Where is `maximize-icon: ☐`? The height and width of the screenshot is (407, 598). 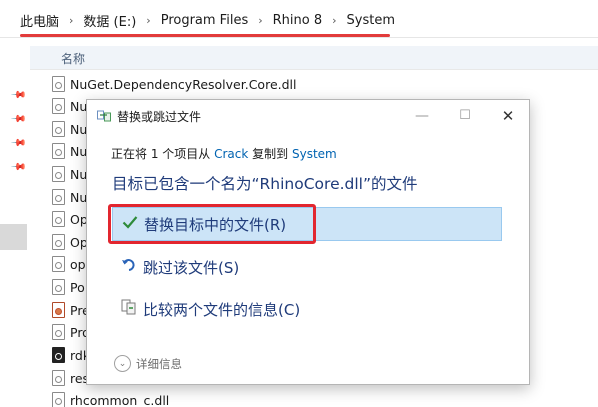
maximize-icon: ☐ is located at coordinates (465, 116).